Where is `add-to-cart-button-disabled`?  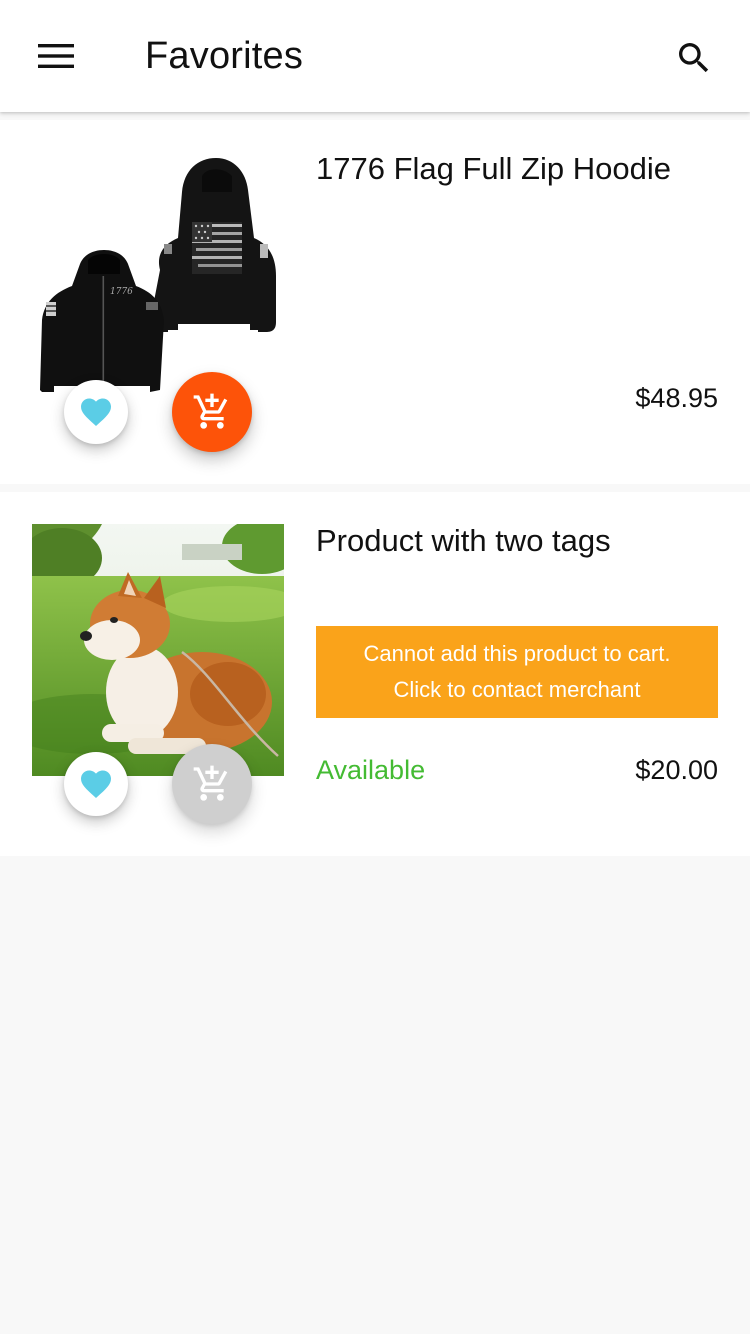
add-to-cart-button-disabled is located at coordinates (212, 784).